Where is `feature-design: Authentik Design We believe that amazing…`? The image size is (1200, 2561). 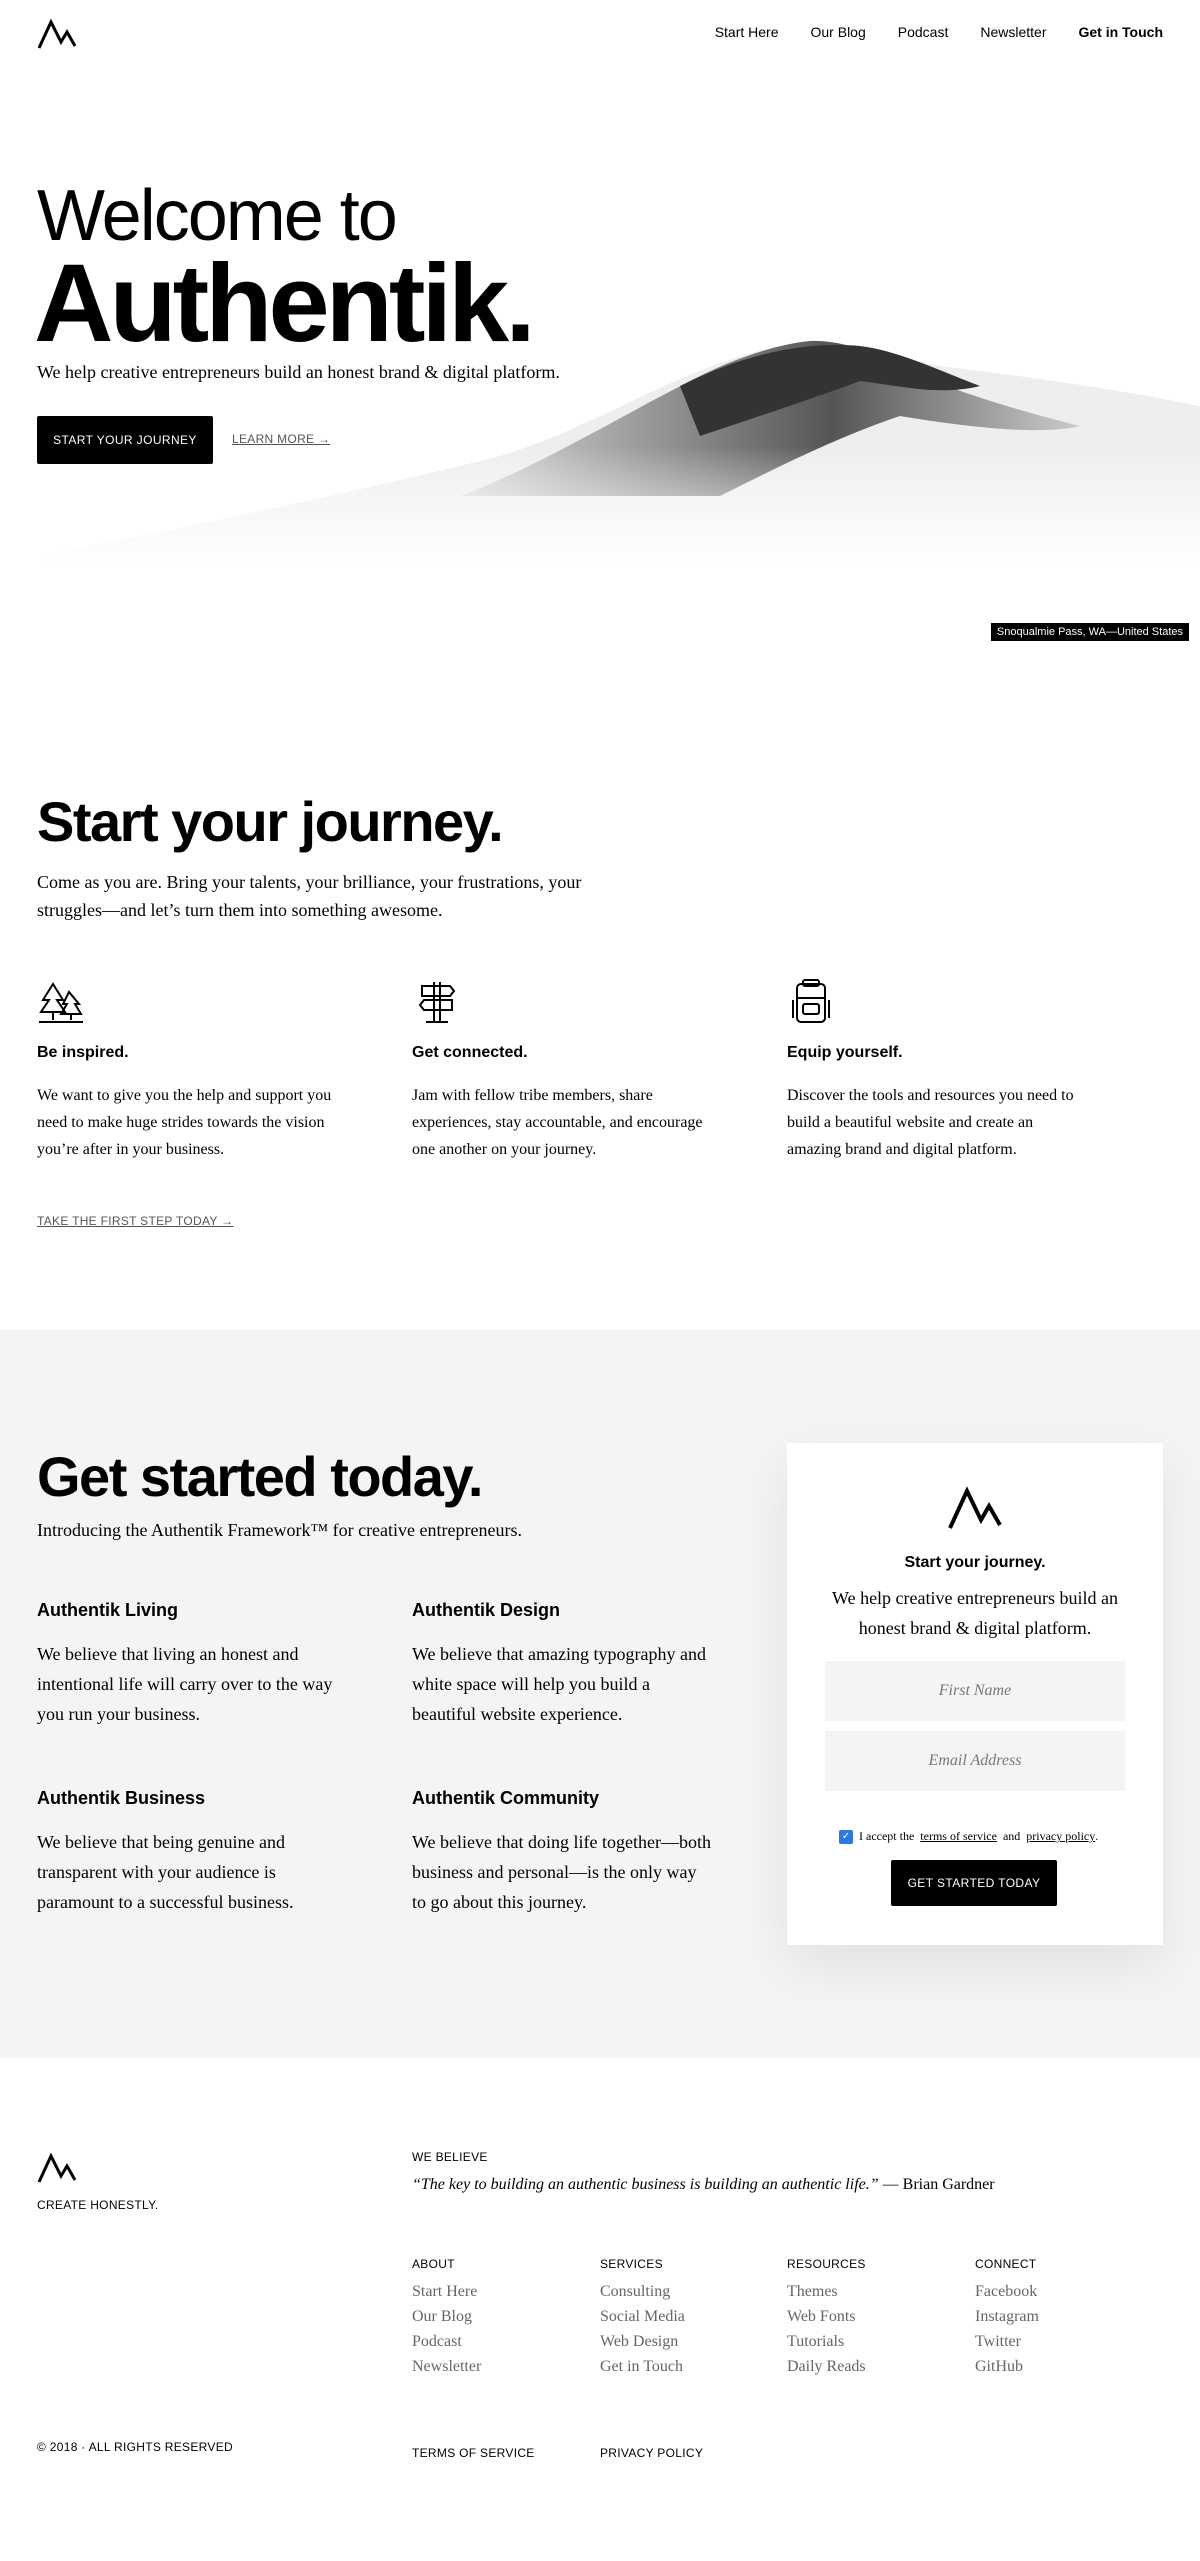
feature-design: Authentik Design We believe that amazing… is located at coordinates (562, 1664).